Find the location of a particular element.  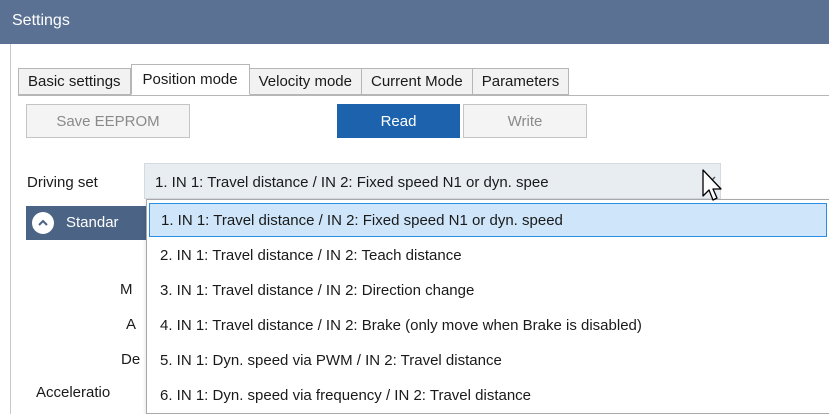

tab-basic-settings: Basic settings is located at coordinates (74, 81).